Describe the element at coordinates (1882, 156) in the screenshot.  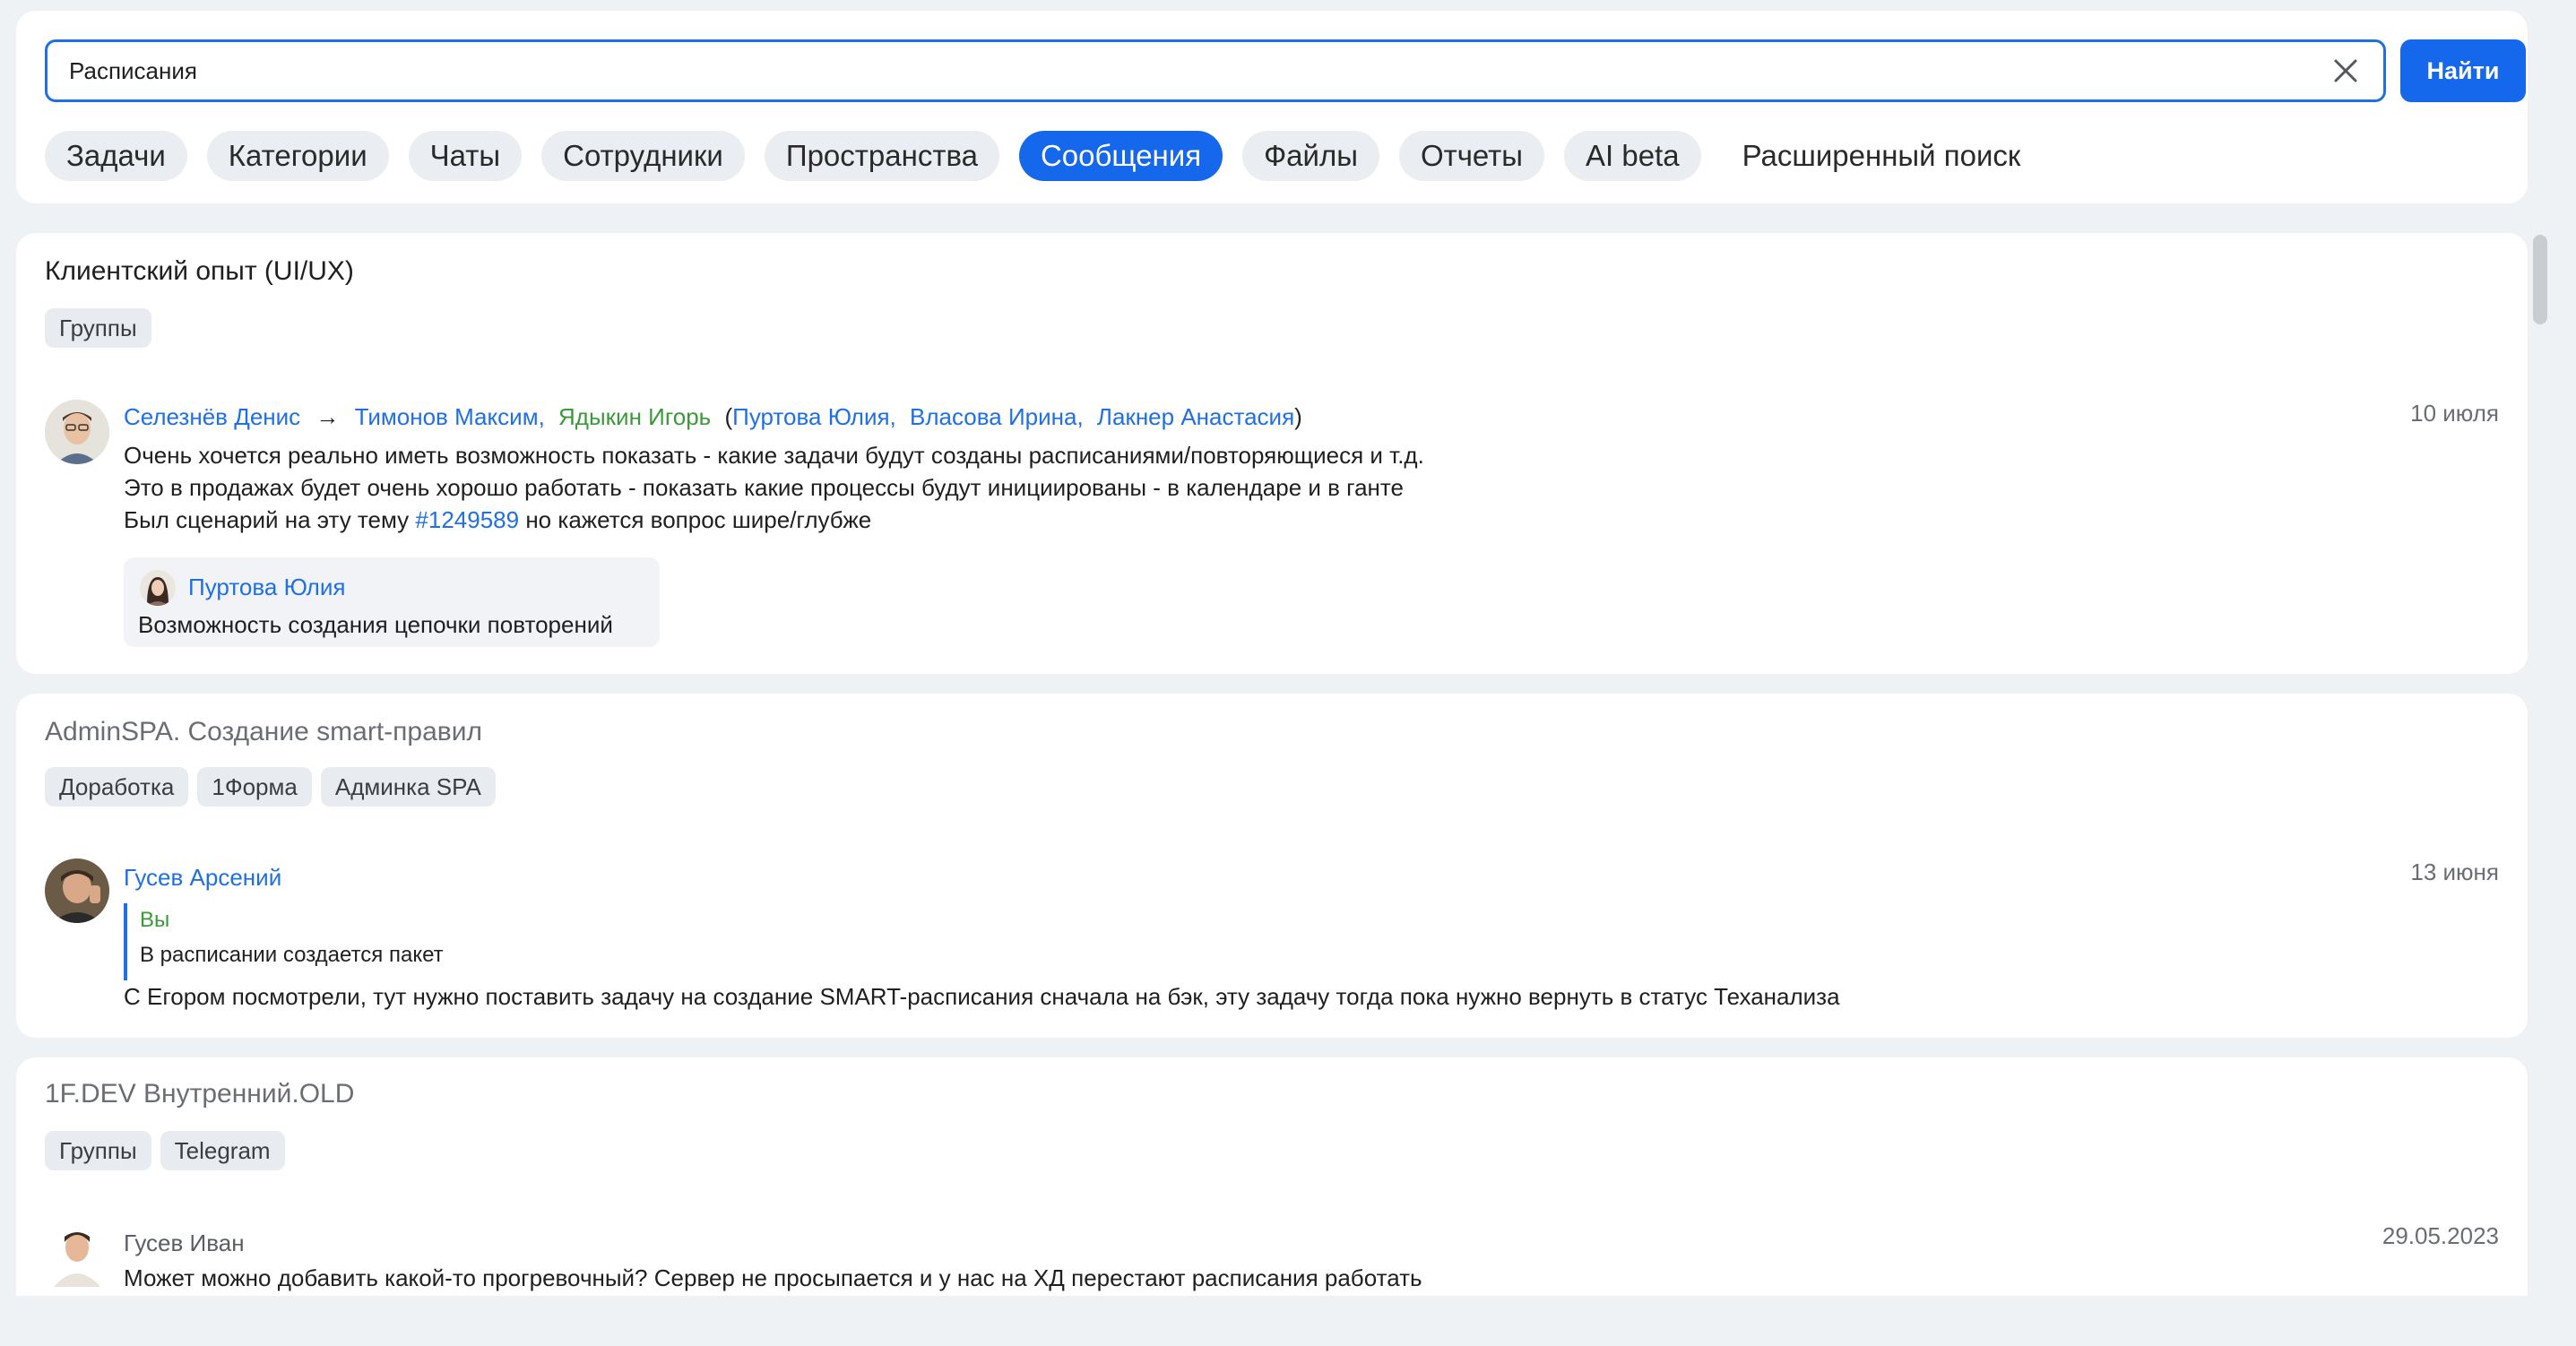
I see `advanced-search-link: Расширенный поиск` at that location.